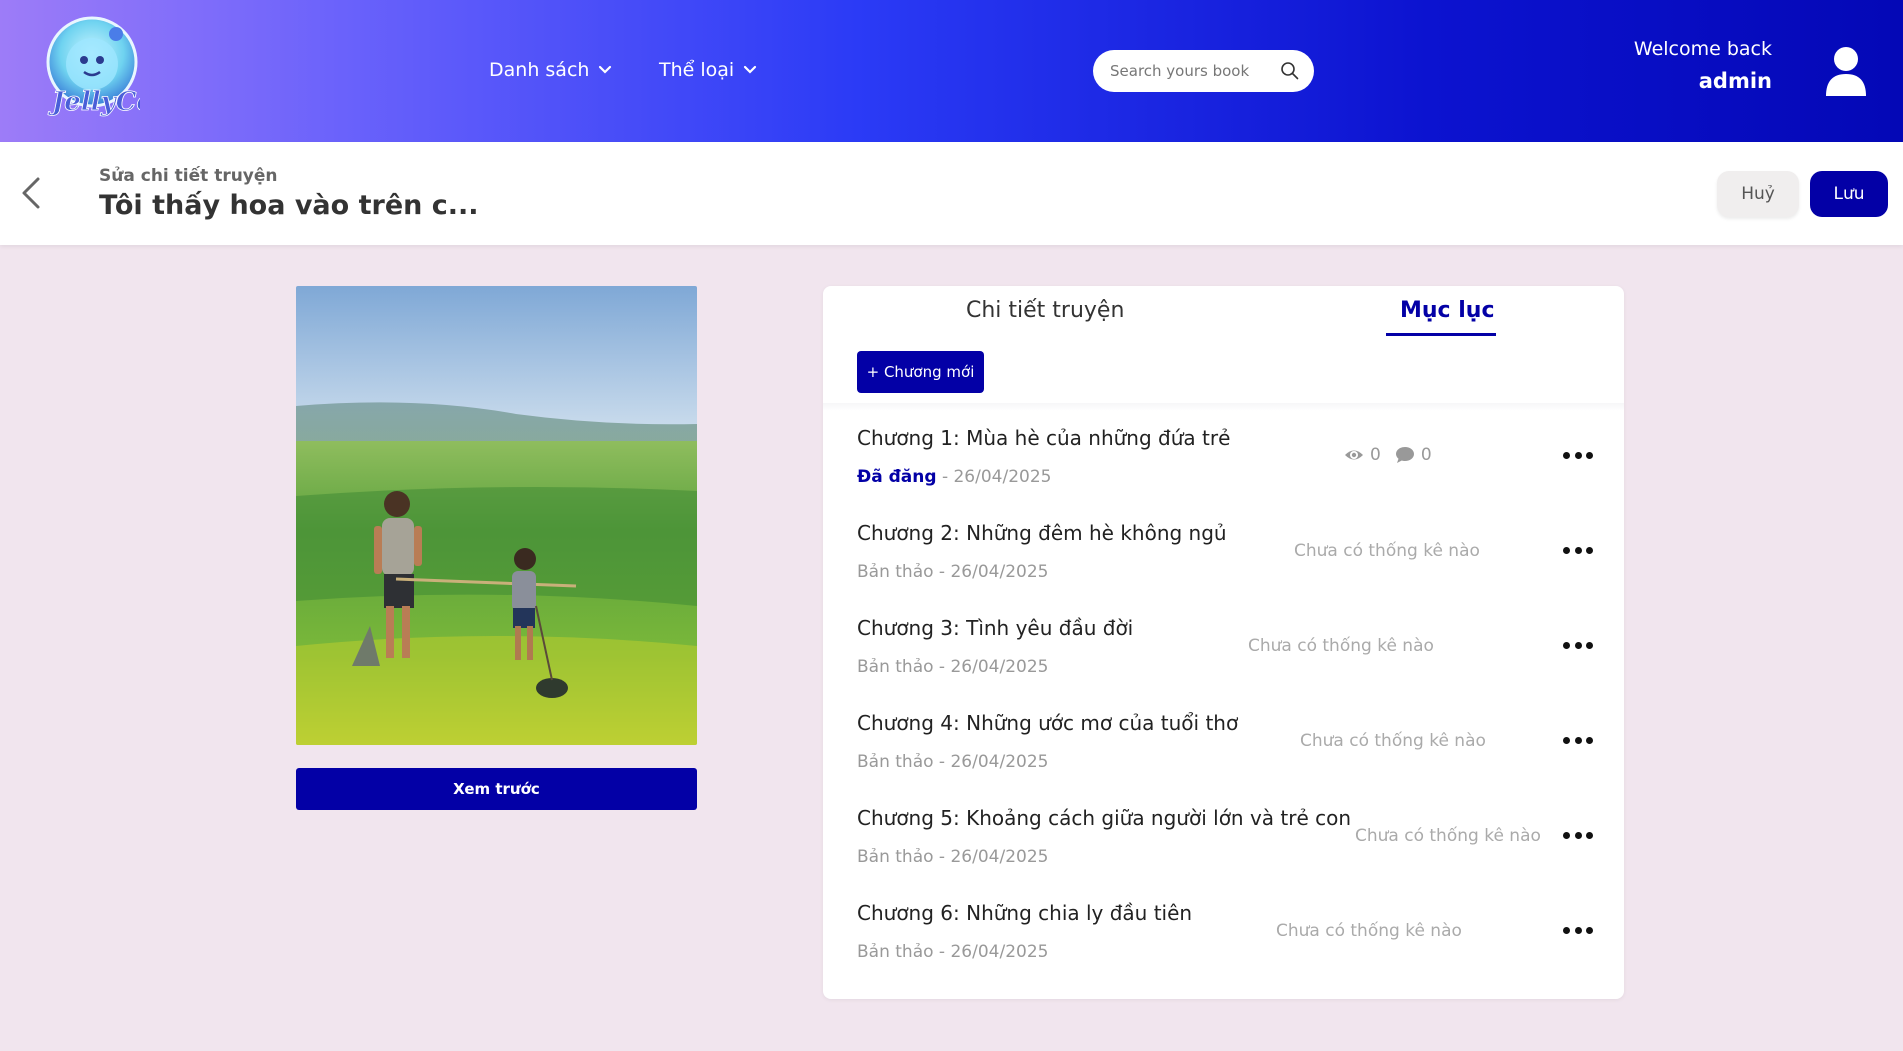 The width and height of the screenshot is (1903, 1051). I want to click on welcome-block: Welcome back admin, so click(1703, 65).